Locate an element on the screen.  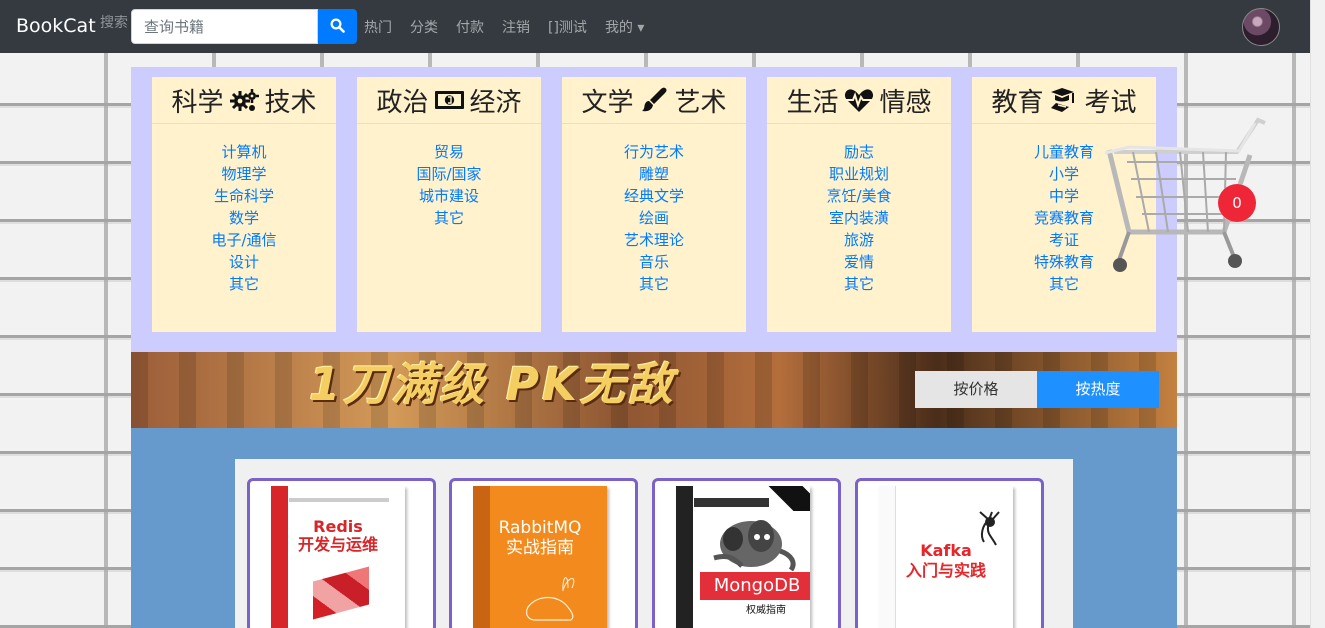
nav-menu: 热门 分类 付款 注销 []测试 我的 ▾ is located at coordinates (504, 27).